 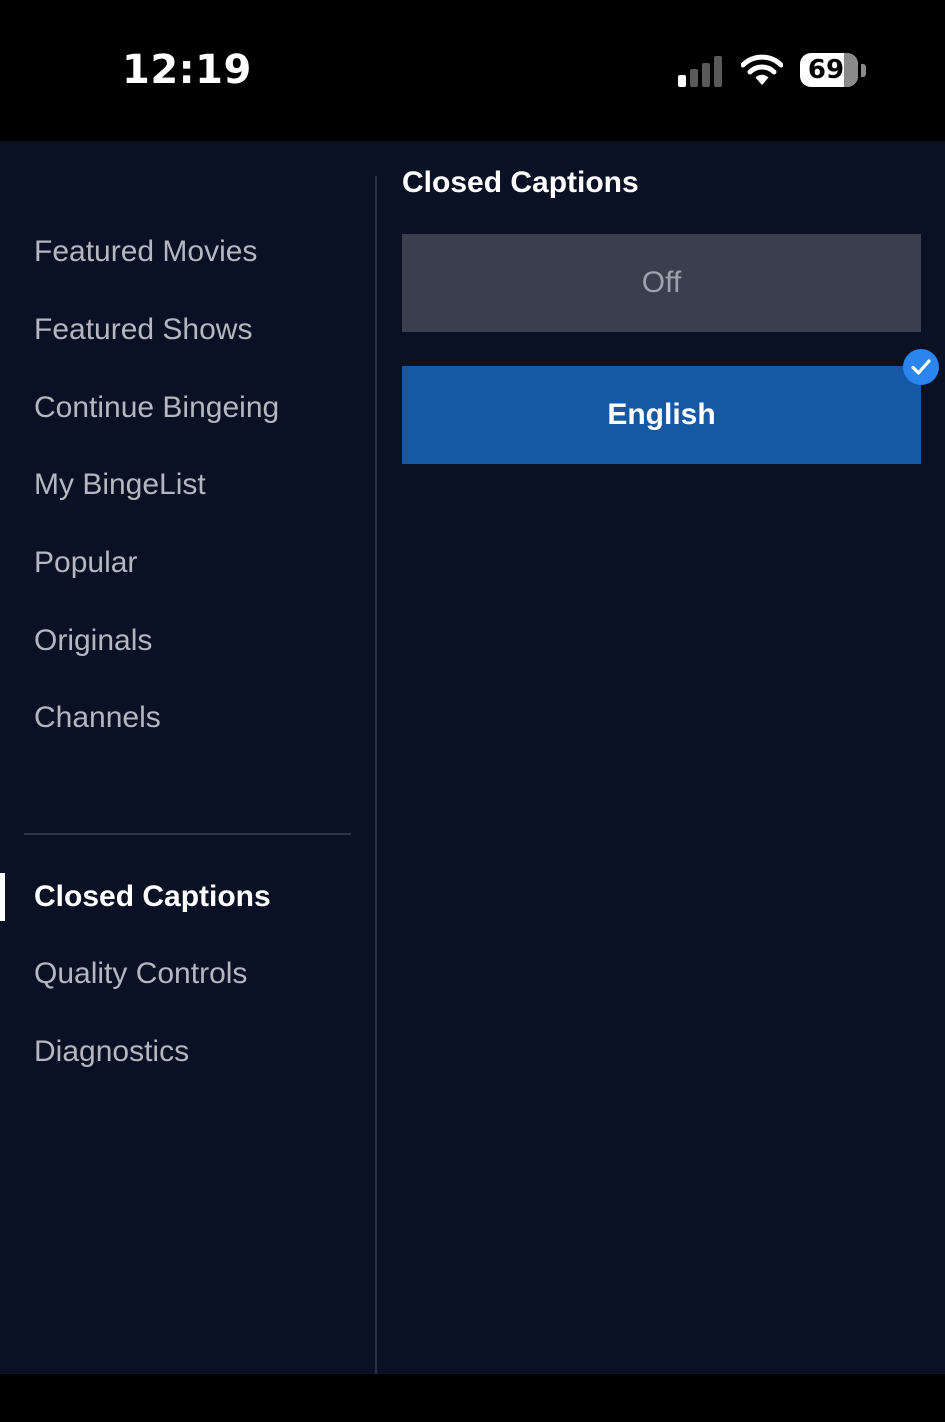 What do you see at coordinates (661, 283) in the screenshot?
I see `caption-option-off: Off` at bounding box center [661, 283].